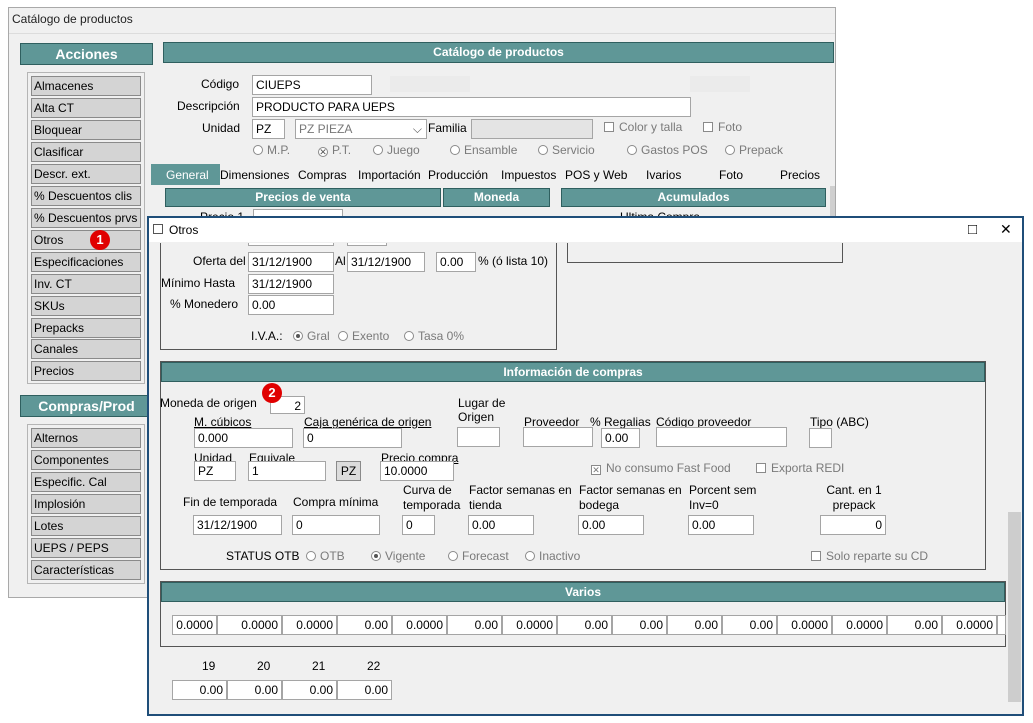  What do you see at coordinates (291, 284) in the screenshot?
I see `minimo-input: 31/12/1900` at bounding box center [291, 284].